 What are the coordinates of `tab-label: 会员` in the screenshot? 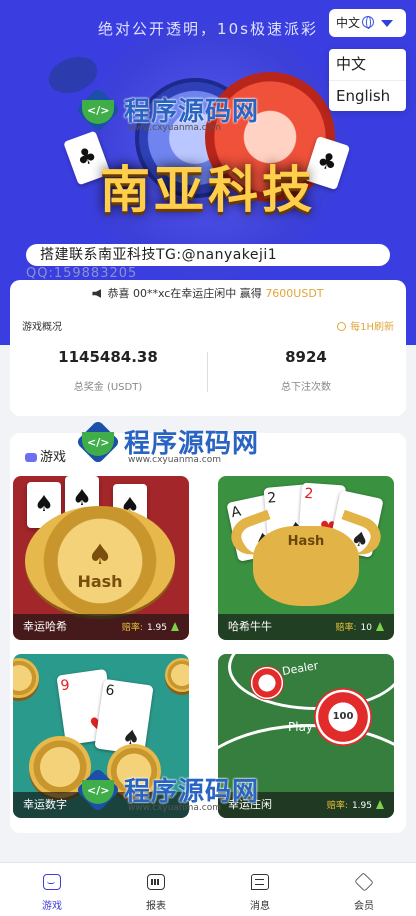 It's located at (364, 906).